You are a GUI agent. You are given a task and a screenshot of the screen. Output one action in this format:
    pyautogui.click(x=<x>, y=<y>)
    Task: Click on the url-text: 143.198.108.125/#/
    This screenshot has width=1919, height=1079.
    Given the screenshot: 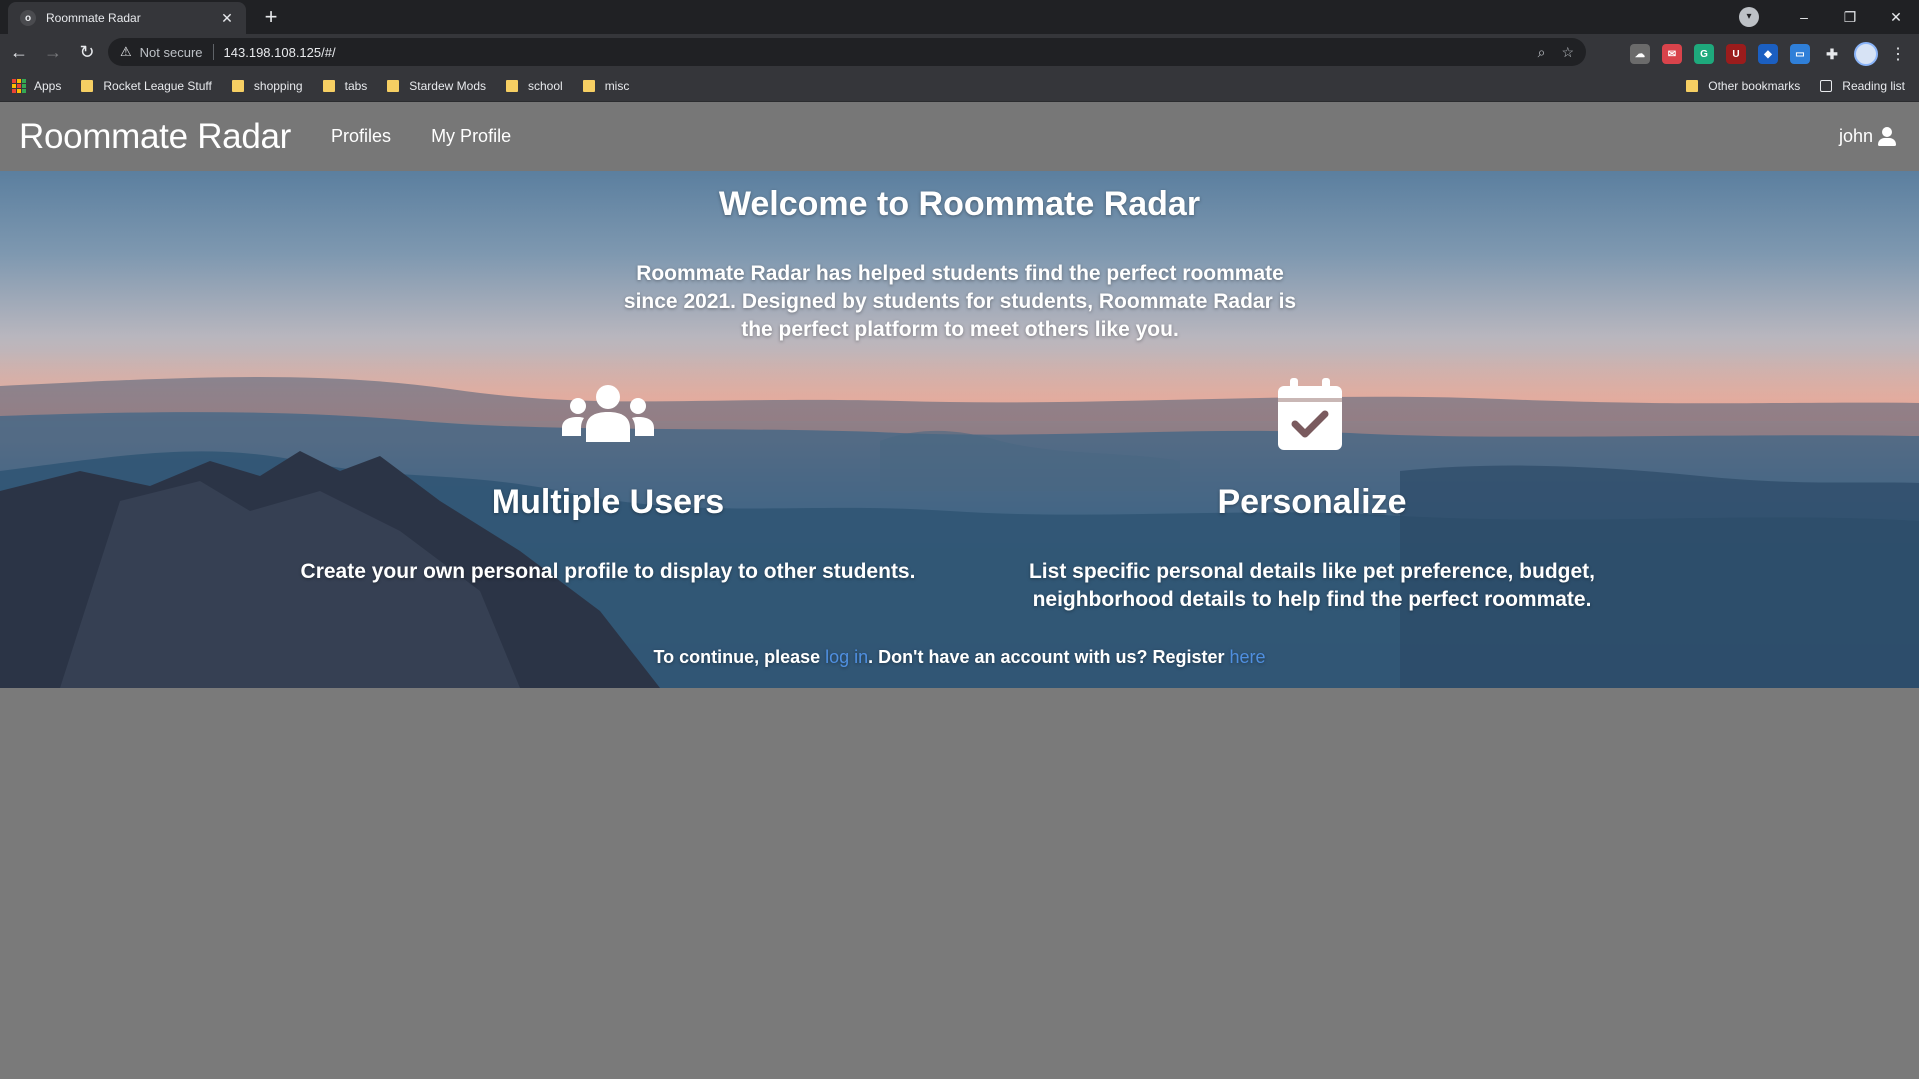 What is the action you would take?
    pyautogui.click(x=873, y=52)
    